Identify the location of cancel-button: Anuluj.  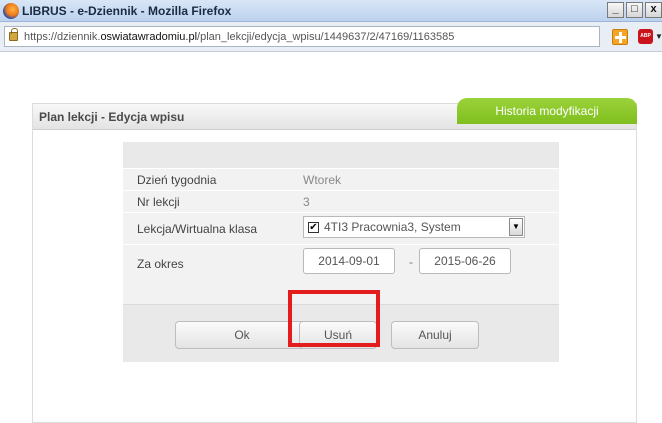
(435, 335).